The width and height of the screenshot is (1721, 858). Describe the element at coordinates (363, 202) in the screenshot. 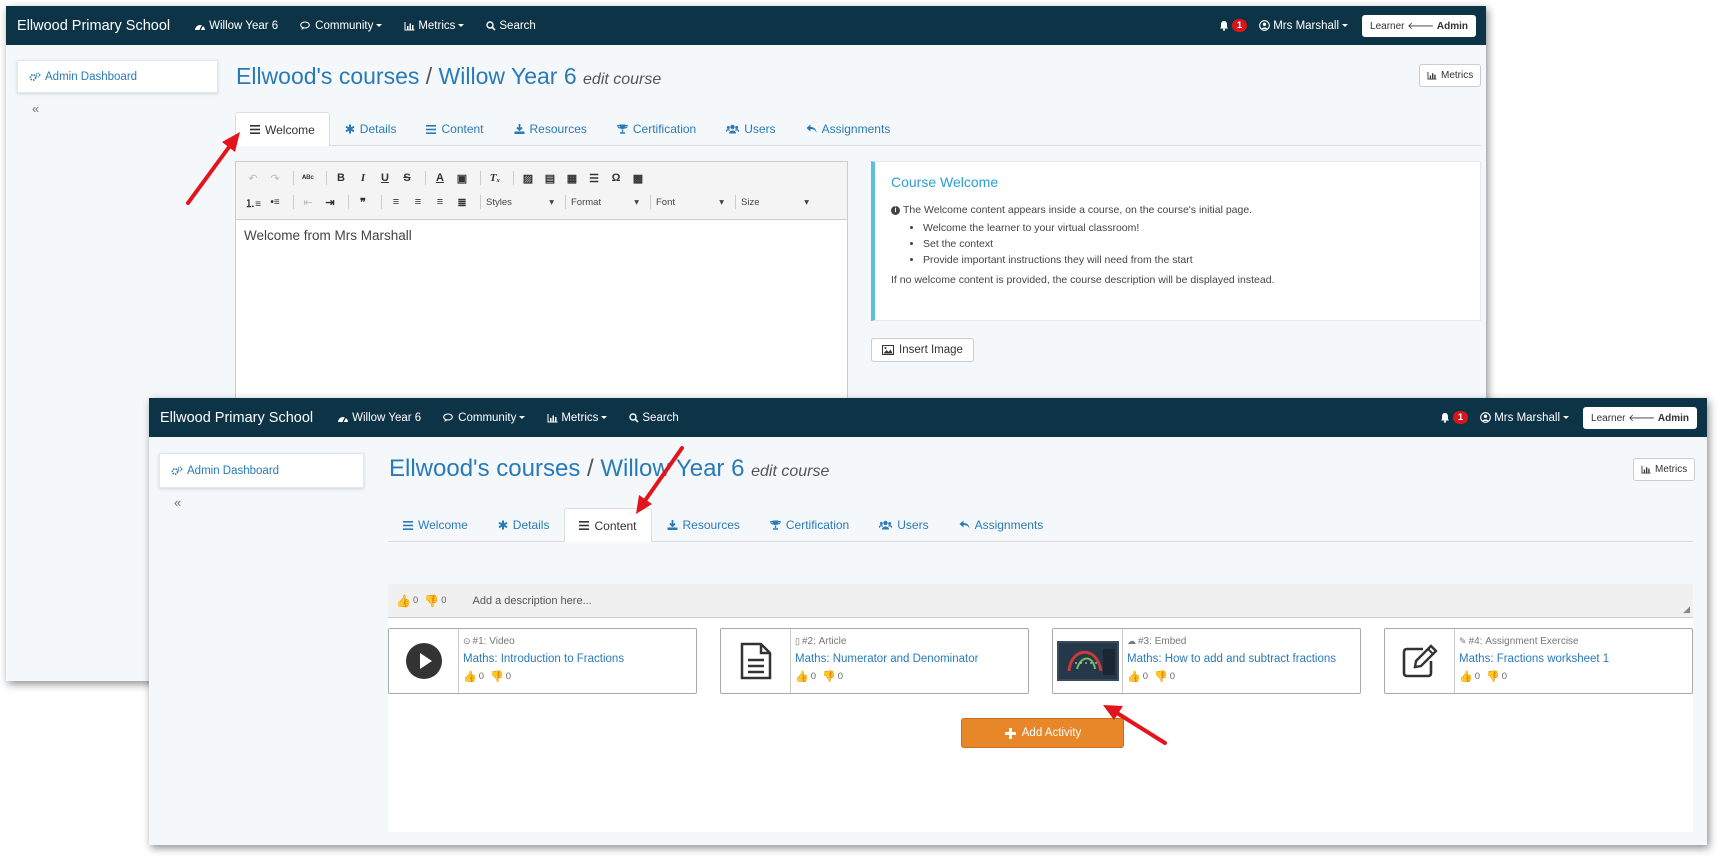

I see `blockquote-icon: ❞` at that location.